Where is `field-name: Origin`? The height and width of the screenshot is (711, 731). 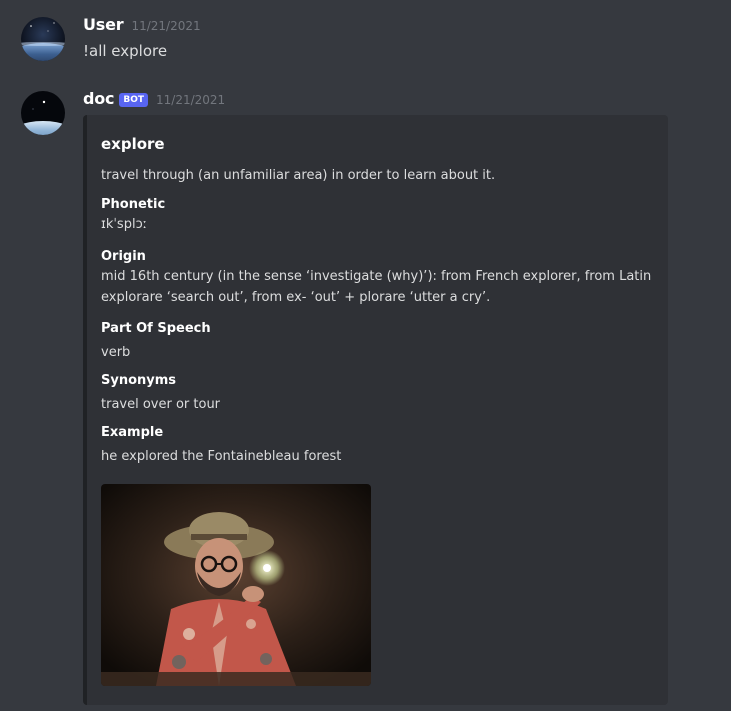
field-name: Origin is located at coordinates (123, 256).